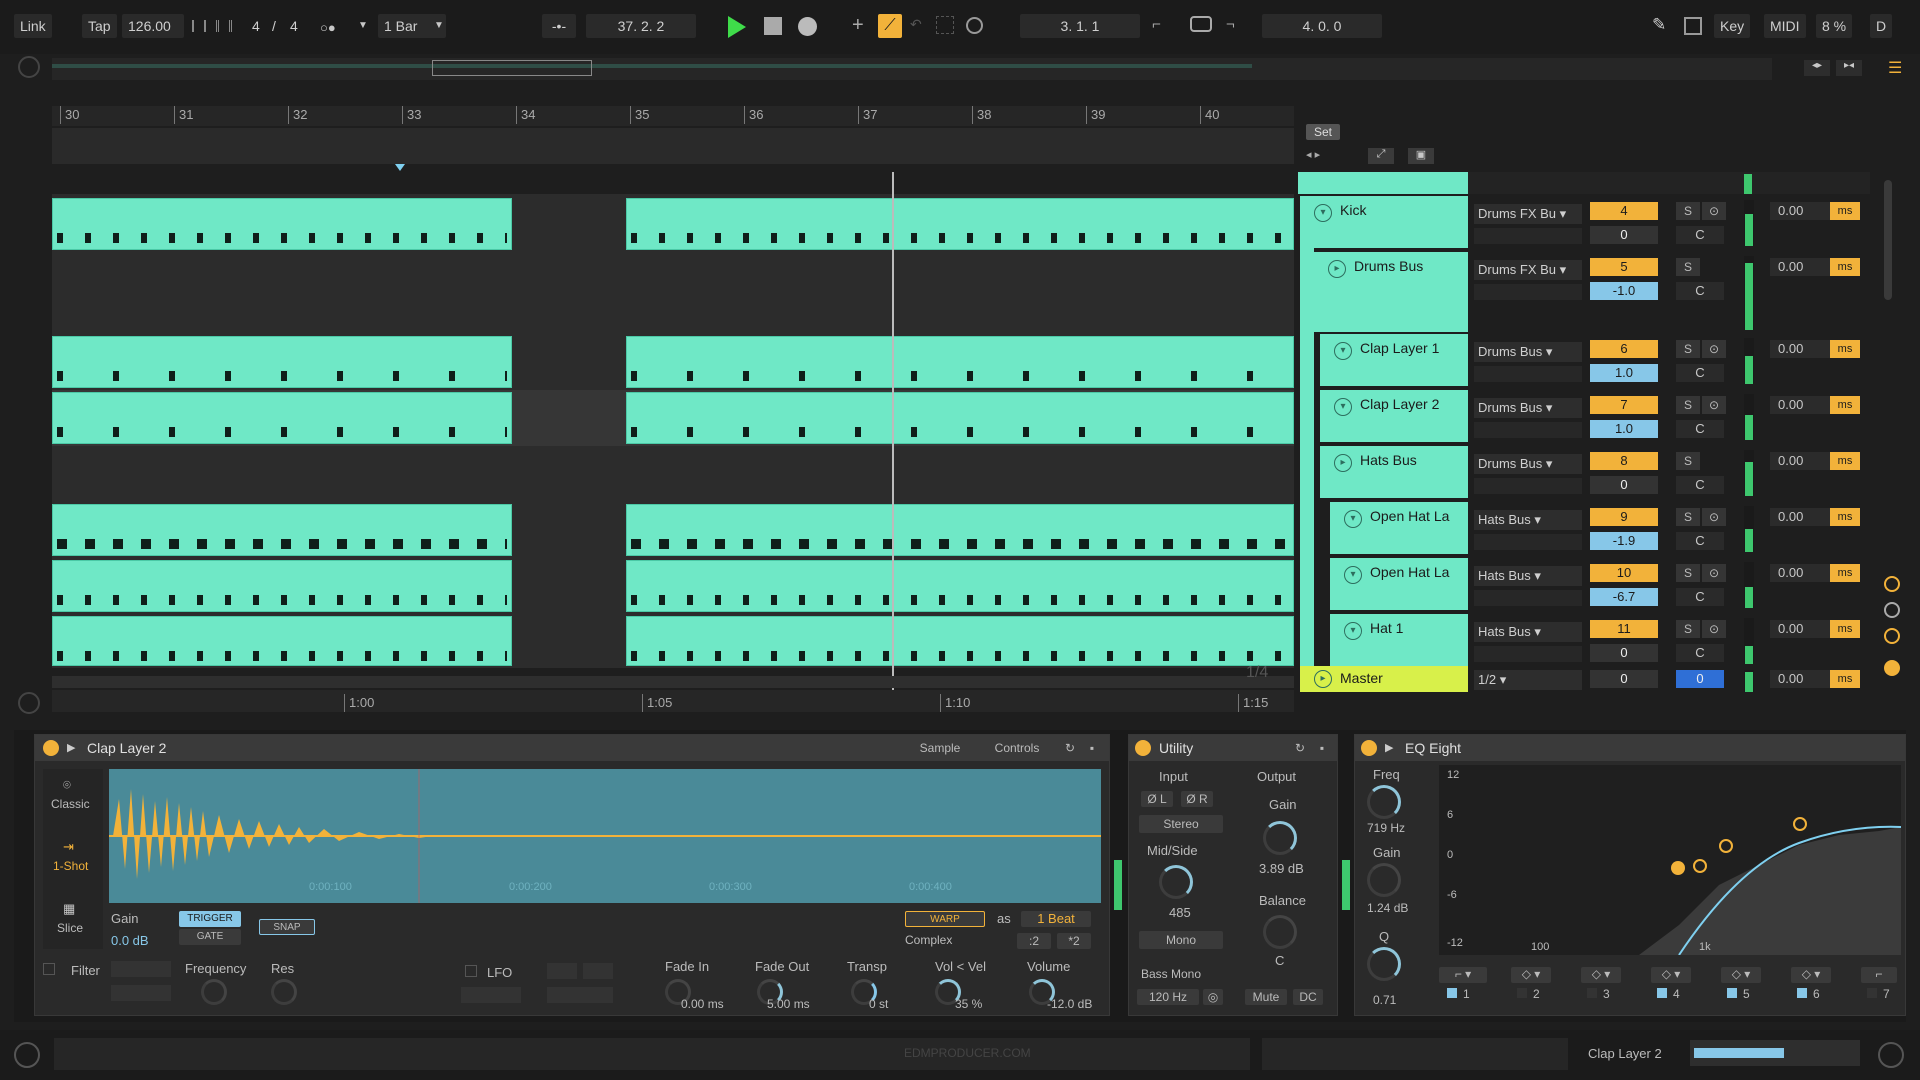  What do you see at coordinates (1322, 26) in the screenshot?
I see `loop-length-field: 4. 0. 0` at bounding box center [1322, 26].